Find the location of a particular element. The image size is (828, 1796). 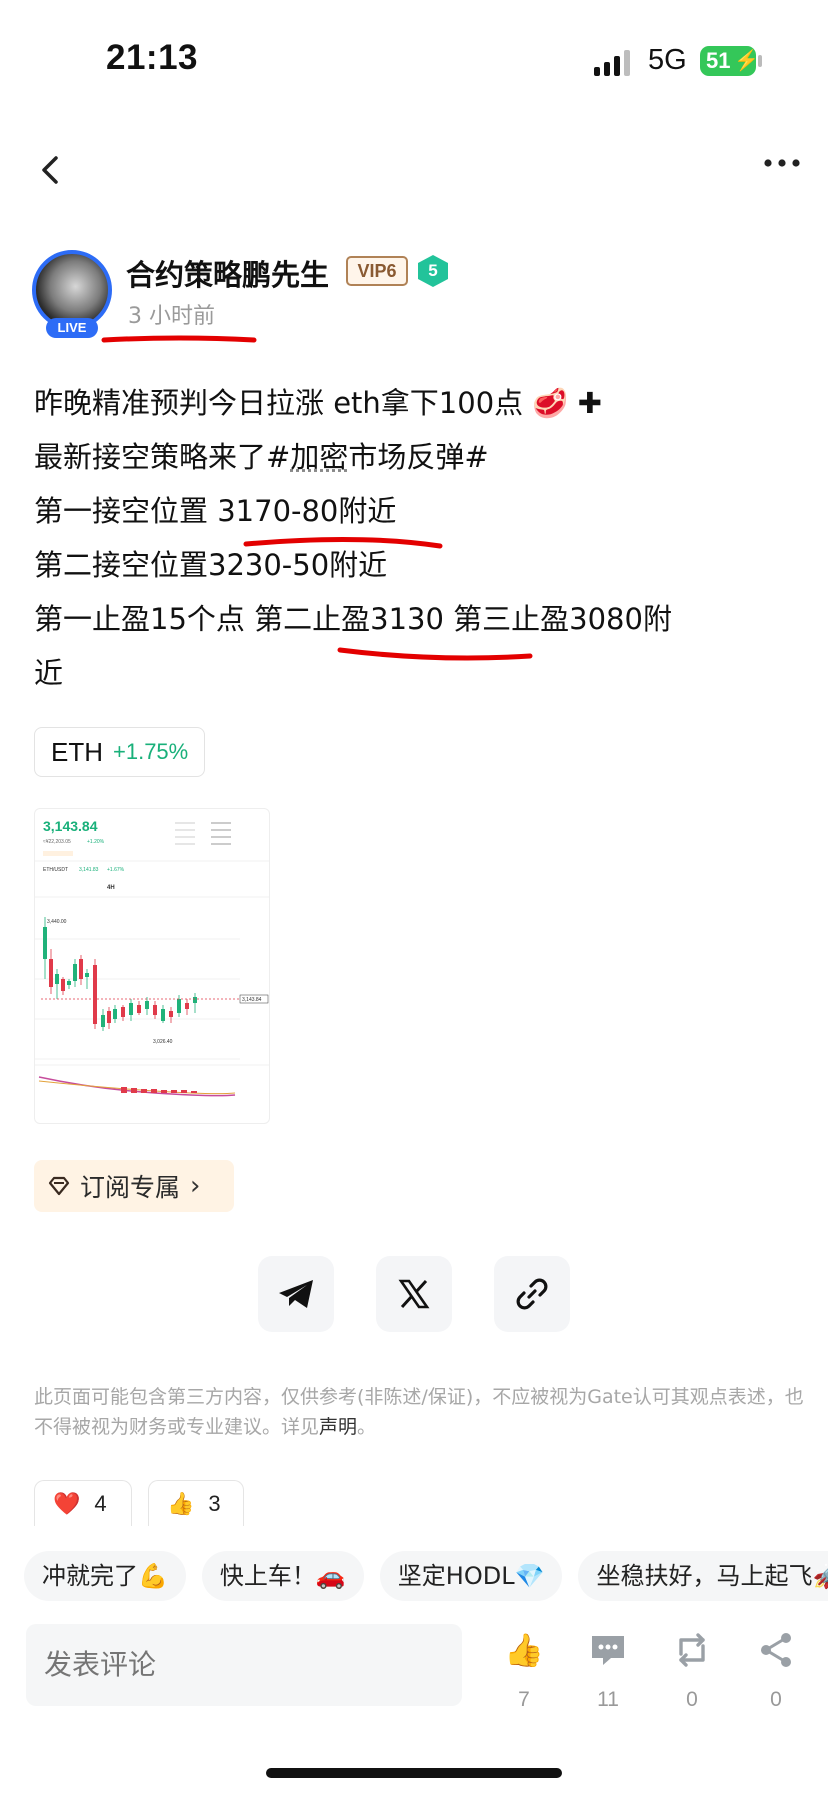

status-time: 21:13 is located at coordinates (152, 57).